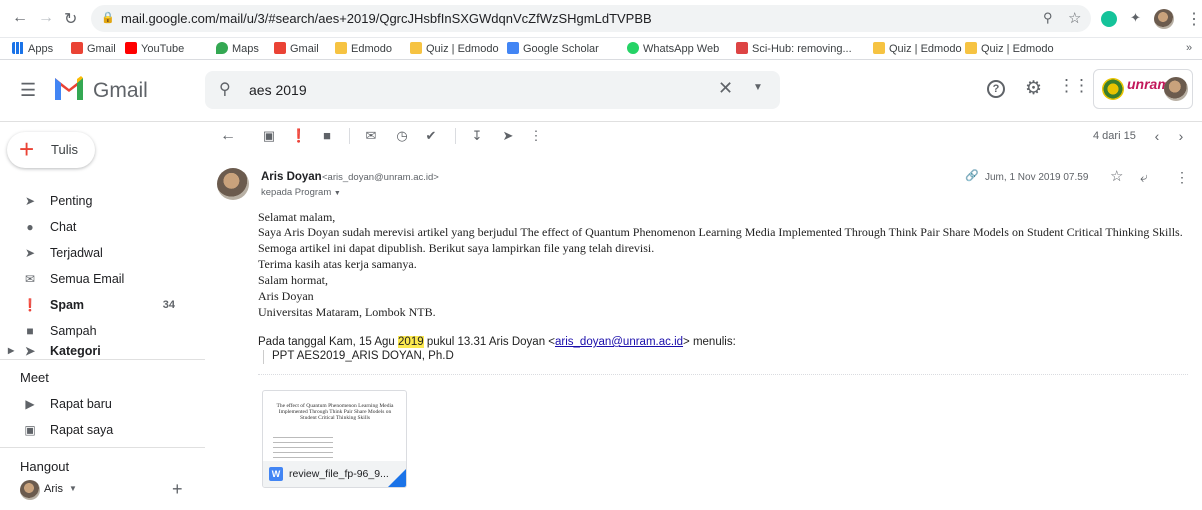 The width and height of the screenshot is (1202, 510). Describe the element at coordinates (402, 136) in the screenshot. I see `snooze-icon: ◷` at that location.